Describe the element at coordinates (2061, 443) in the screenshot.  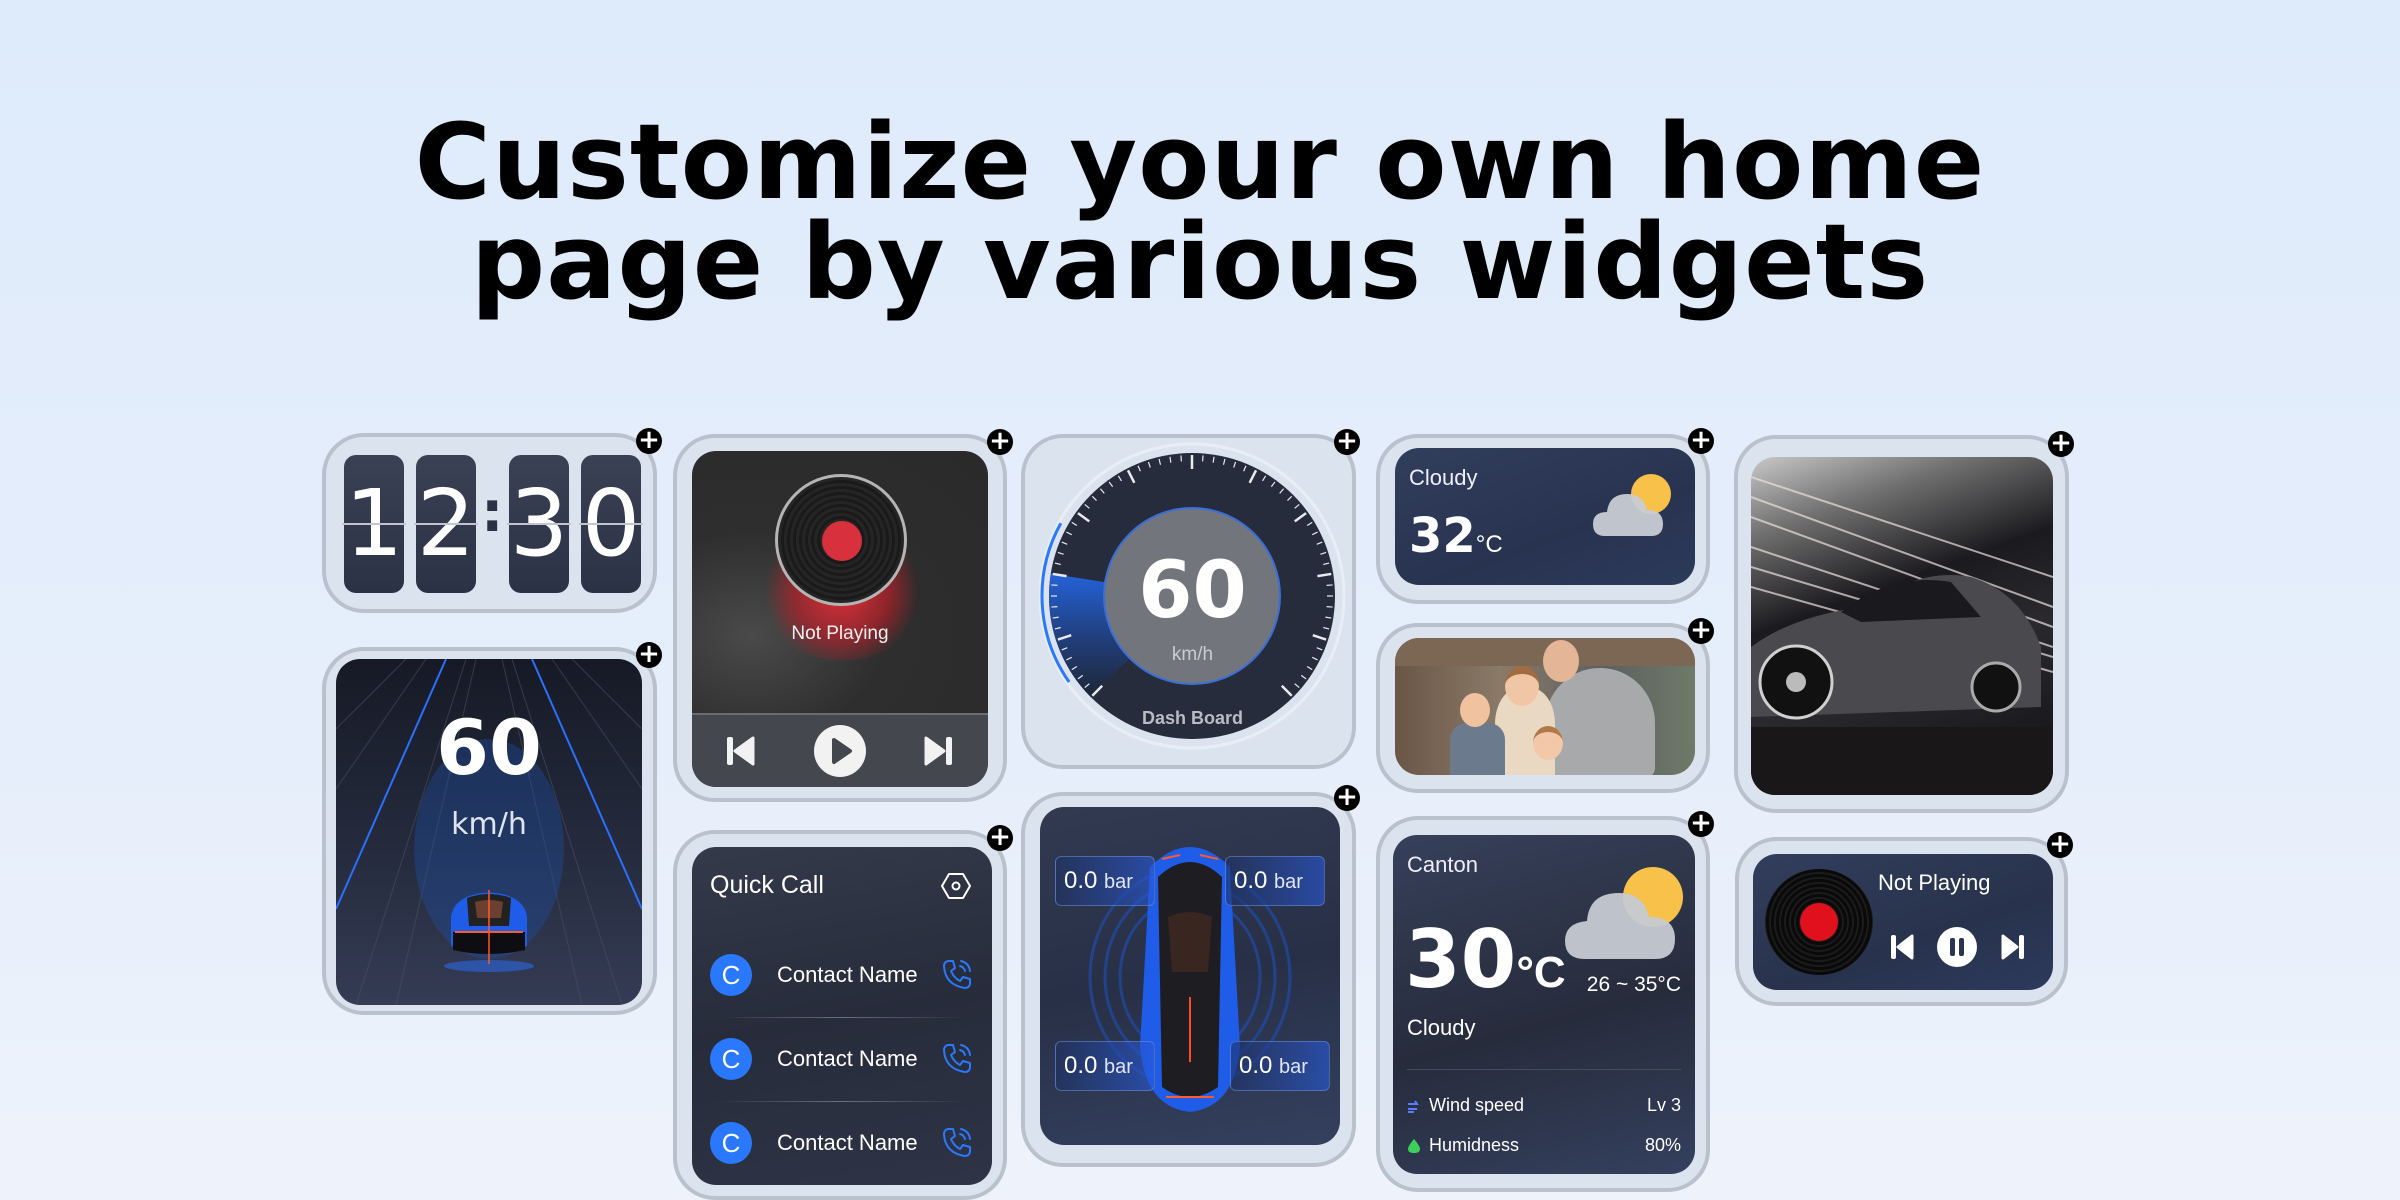
I see `add-car-photo-widget-button: +` at that location.